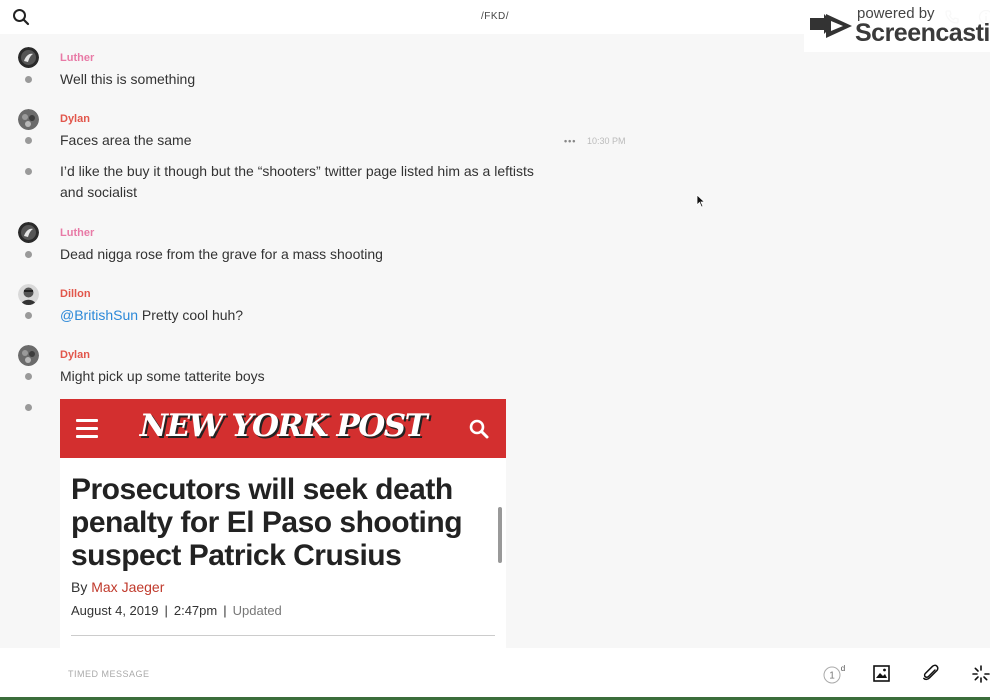 The height and width of the screenshot is (700, 990). I want to click on nypost-header: NEW YORK POST, so click(283, 428).